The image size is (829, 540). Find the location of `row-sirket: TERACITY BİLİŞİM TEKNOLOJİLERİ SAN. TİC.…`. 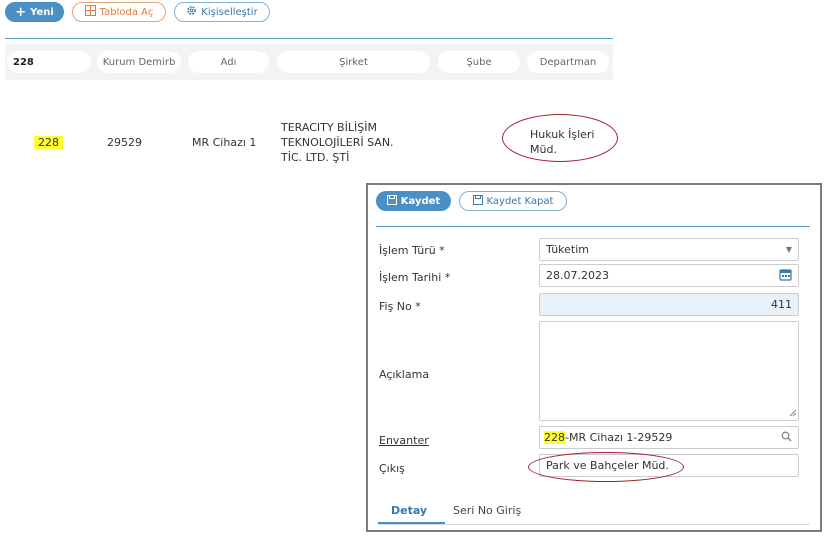

row-sirket: TERACITY BİLİŞİM TEKNOLOJİLERİ SAN. TİC.… is located at coordinates (337, 142).